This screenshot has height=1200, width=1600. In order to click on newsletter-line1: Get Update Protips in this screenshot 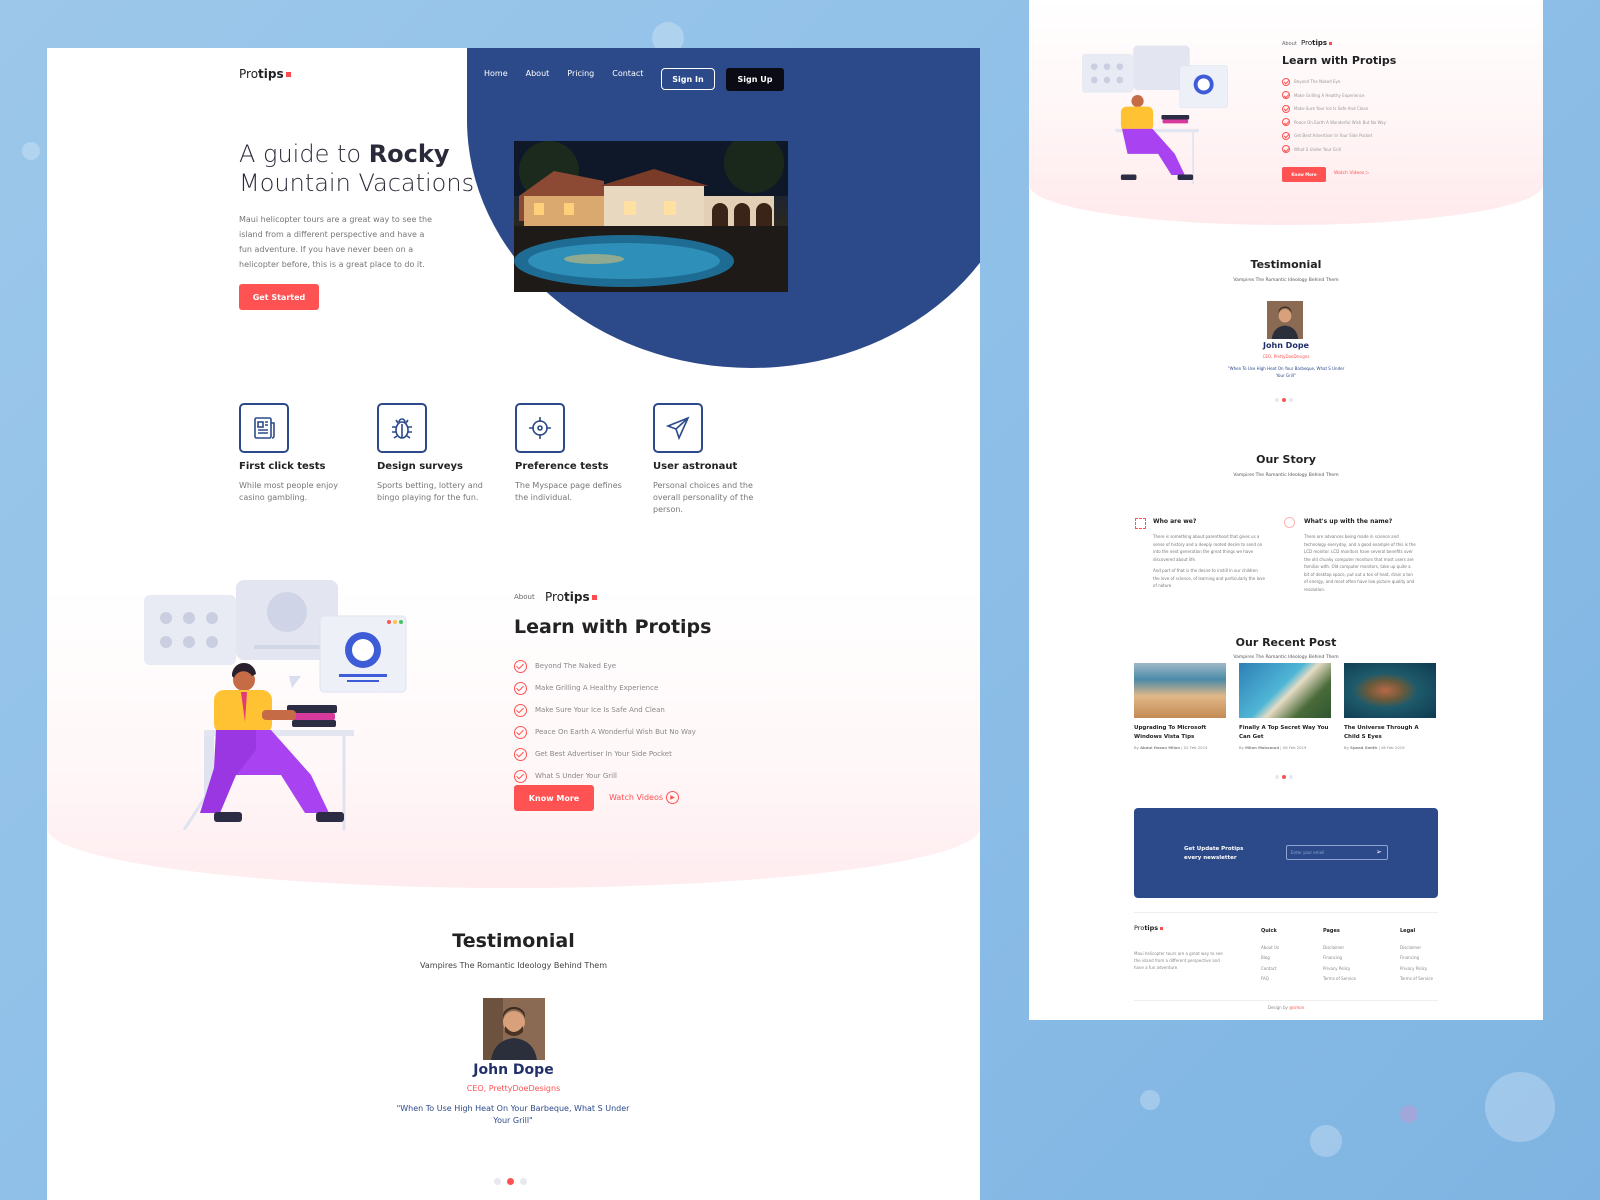, I will do `click(1214, 849)`.